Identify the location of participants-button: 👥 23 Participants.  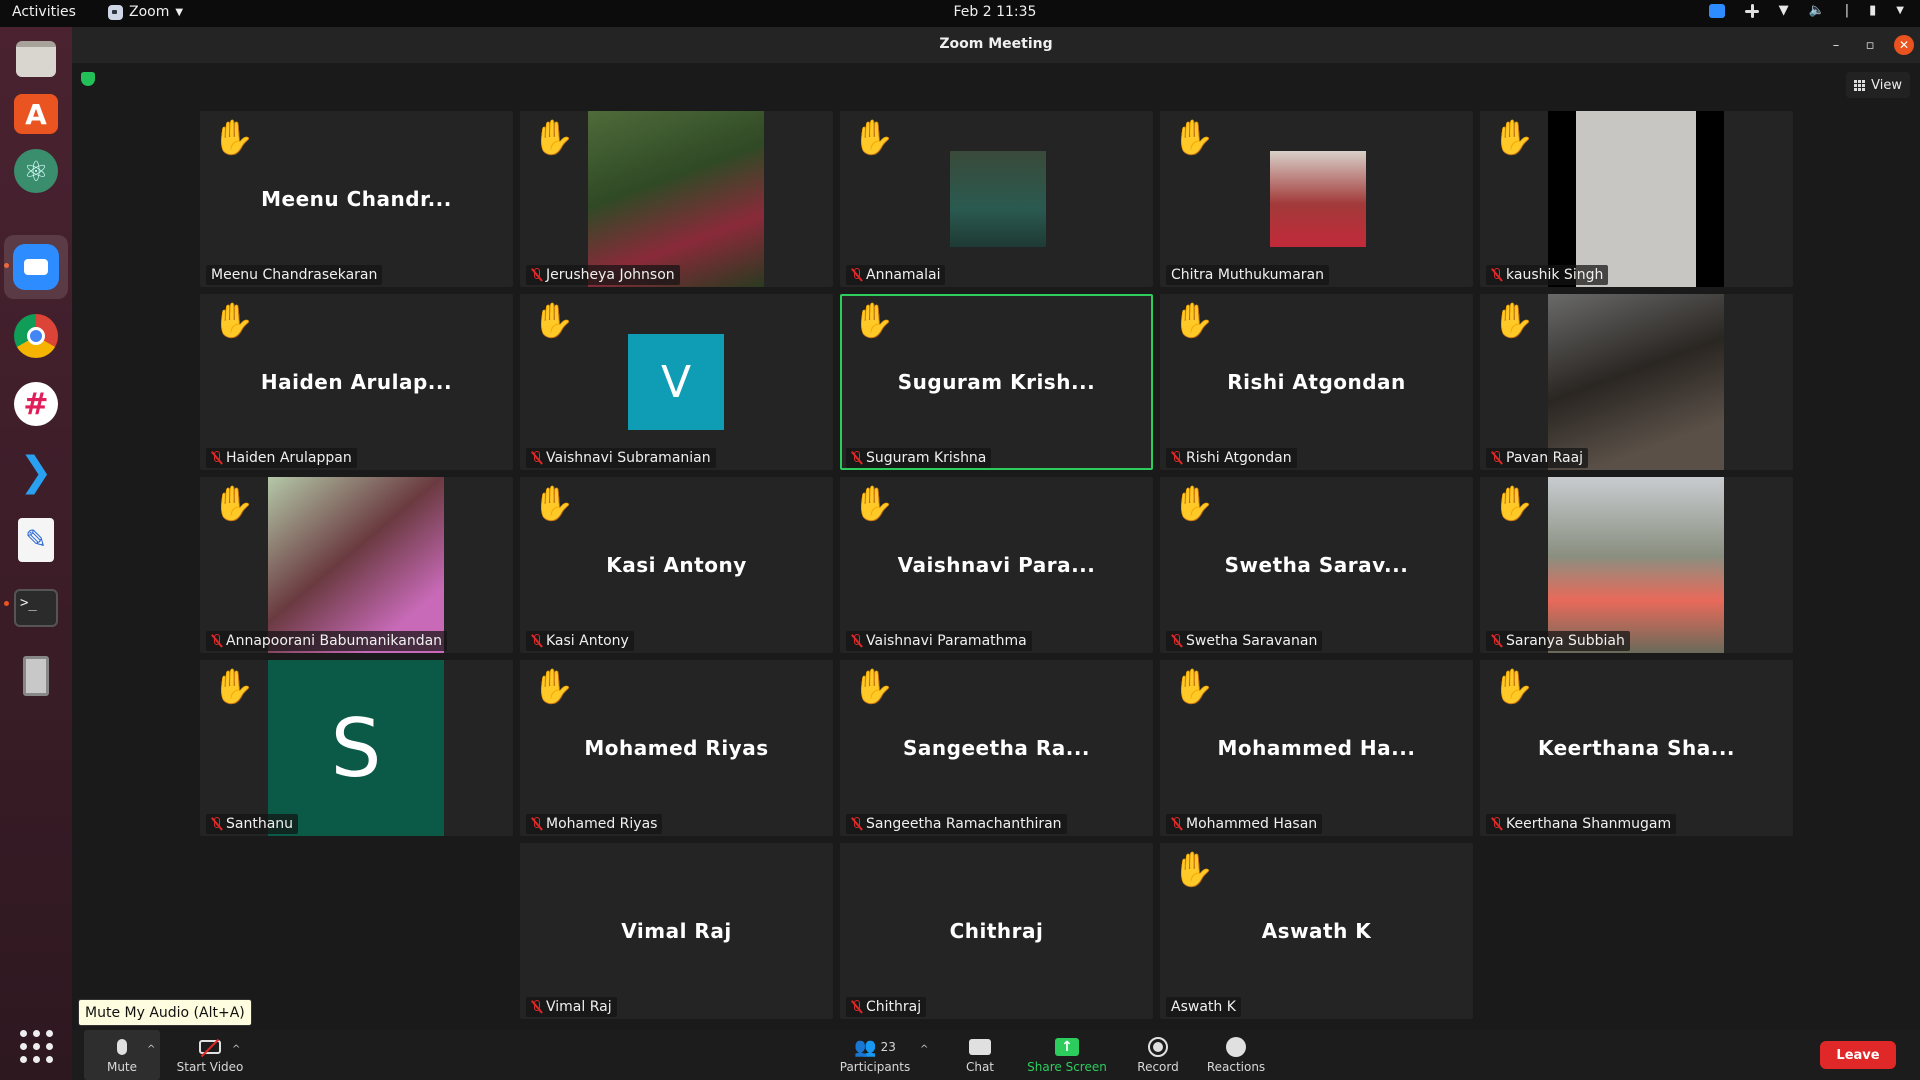
(875, 1055).